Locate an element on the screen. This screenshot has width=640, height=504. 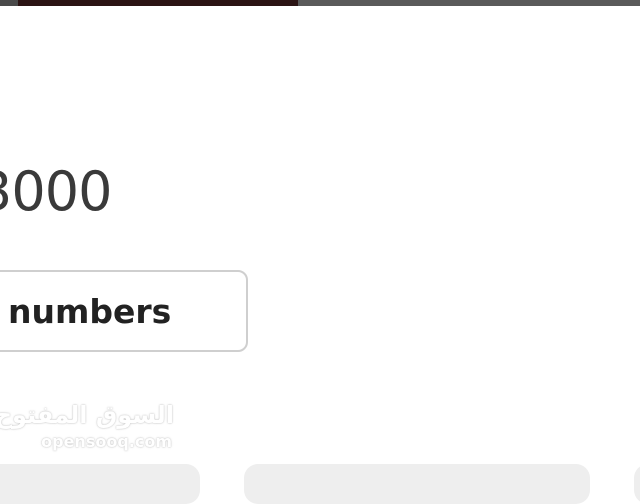
top-image-strip is located at coordinates (320, 3).